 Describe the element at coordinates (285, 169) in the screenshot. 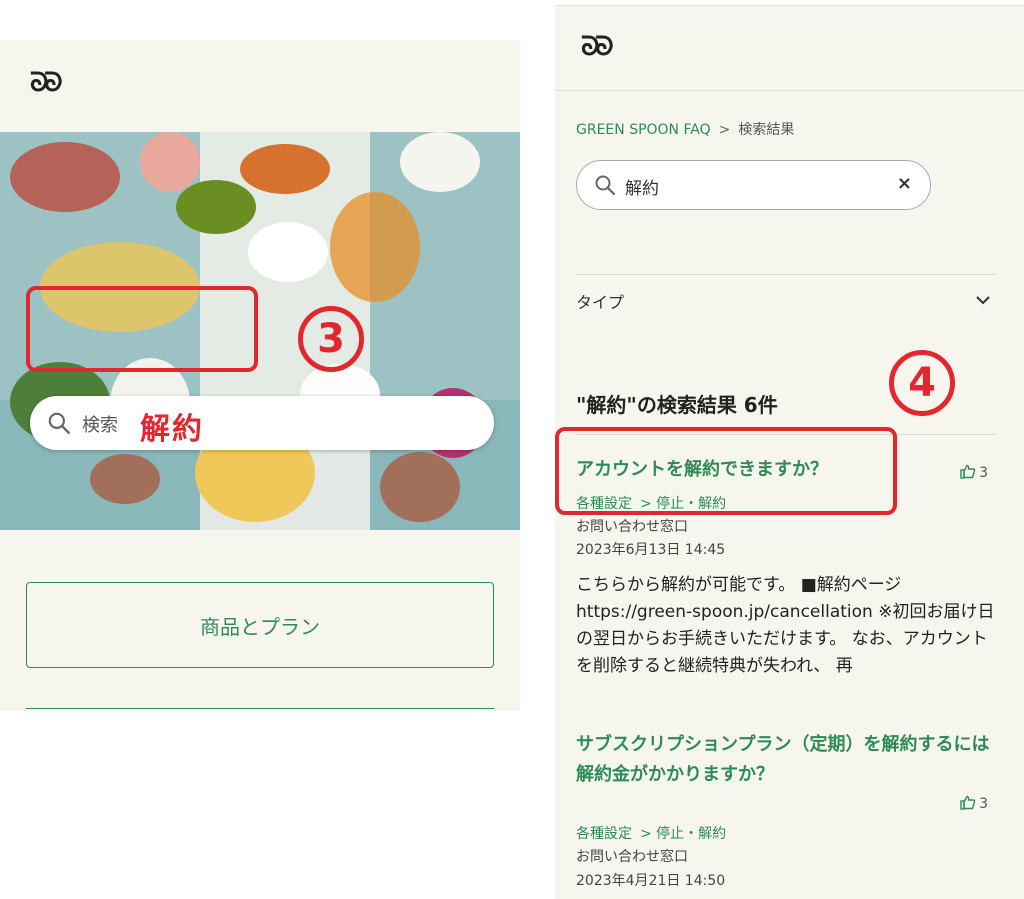

I see `soup-bowl-image` at that location.